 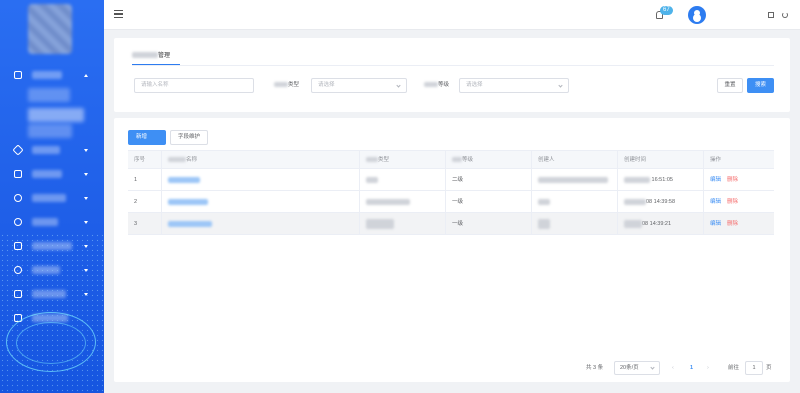 I want to click on fullscreen-icon, so click(x=771, y=15).